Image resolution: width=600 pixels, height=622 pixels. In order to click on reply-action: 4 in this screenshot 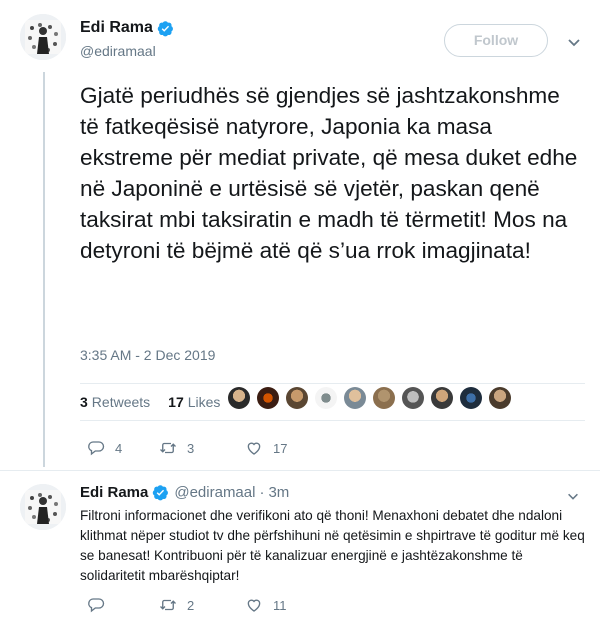, I will do `click(123, 448)`.